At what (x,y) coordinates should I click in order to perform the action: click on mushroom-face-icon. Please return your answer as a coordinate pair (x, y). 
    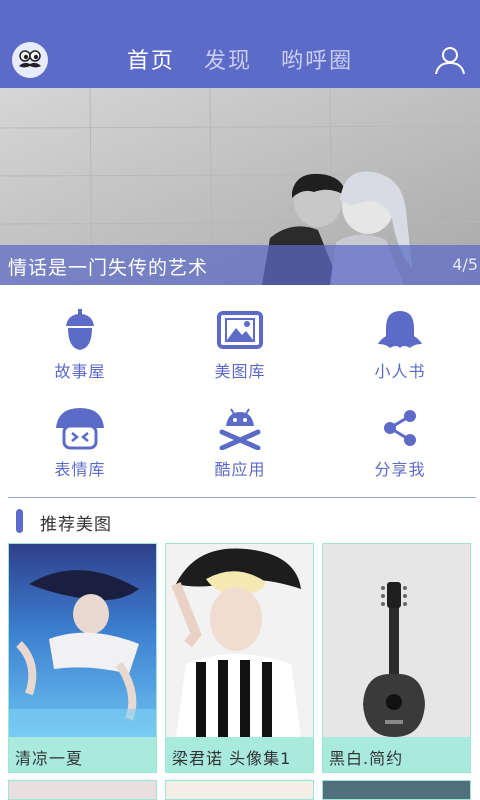
    Looking at the image, I should click on (80, 429).